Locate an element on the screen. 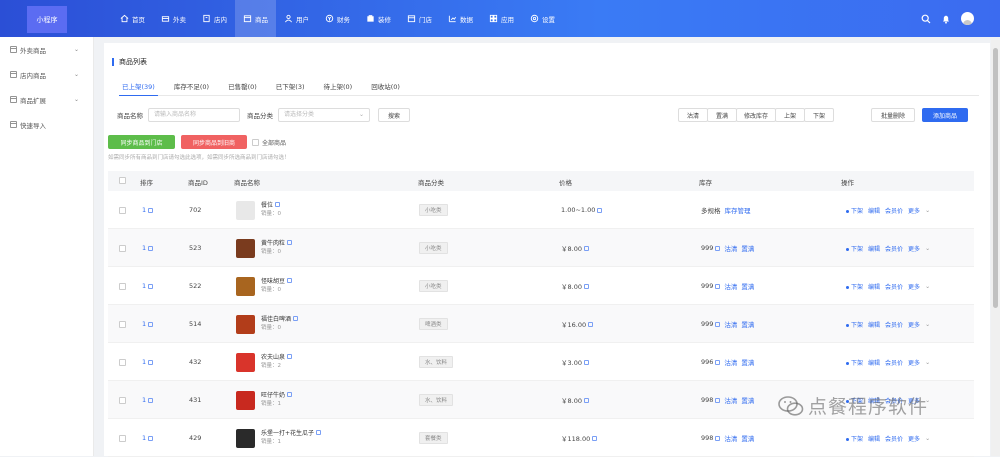 The height and width of the screenshot is (457, 1000). nav-item-takeout: 外卖 is located at coordinates (173, 18).